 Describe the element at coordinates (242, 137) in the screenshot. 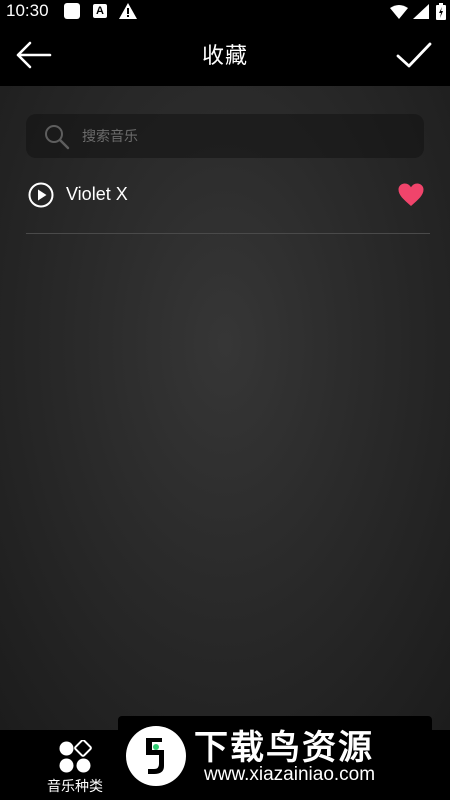

I see `search-input` at that location.